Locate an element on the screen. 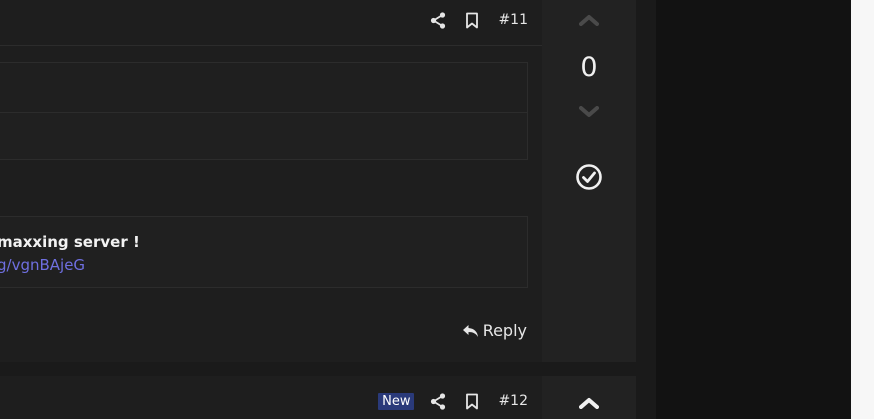  message-link: g/vgnBAjeG is located at coordinates (42, 265).